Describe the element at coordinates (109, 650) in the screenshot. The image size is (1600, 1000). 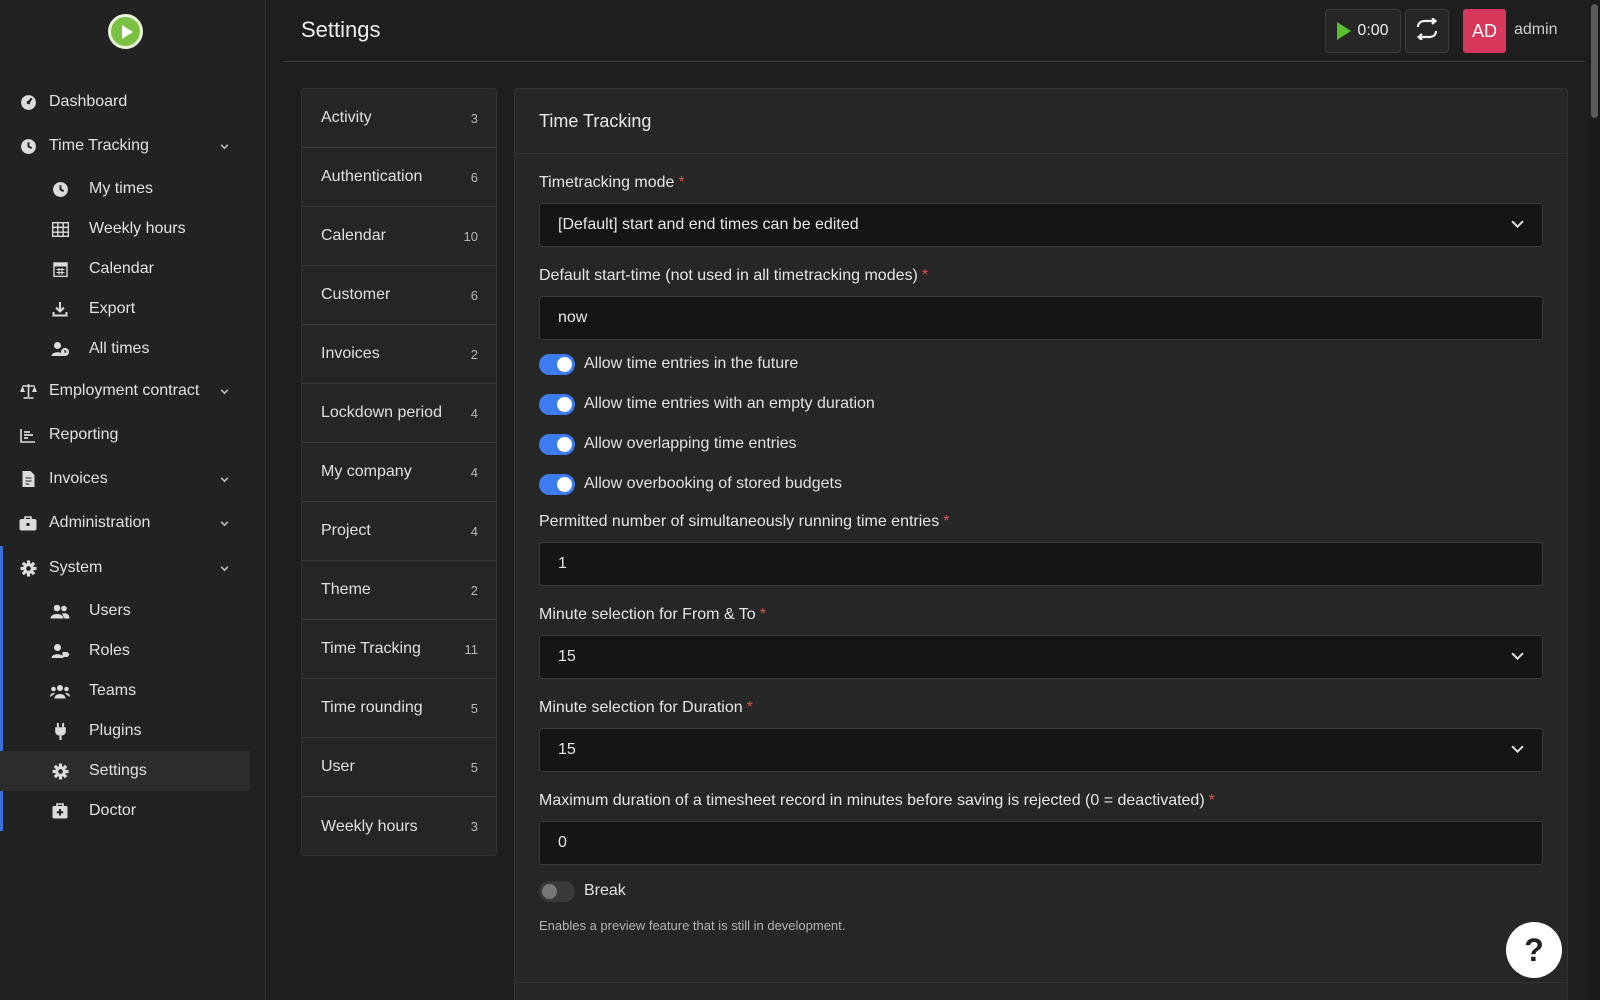
I see `sidebar-item-label: Roles` at that location.